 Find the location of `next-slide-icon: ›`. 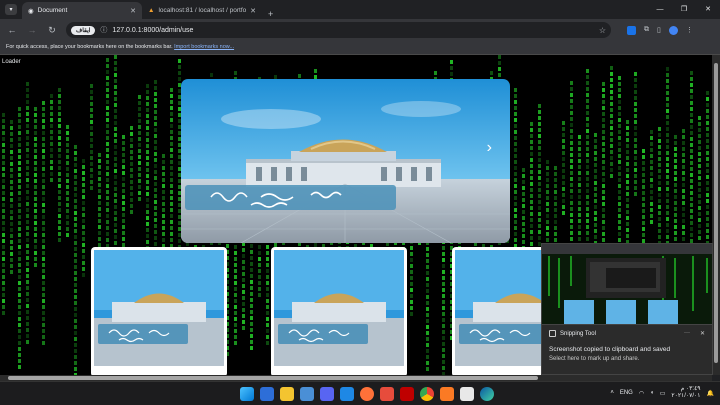

next-slide-icon: › is located at coordinates (489, 148).